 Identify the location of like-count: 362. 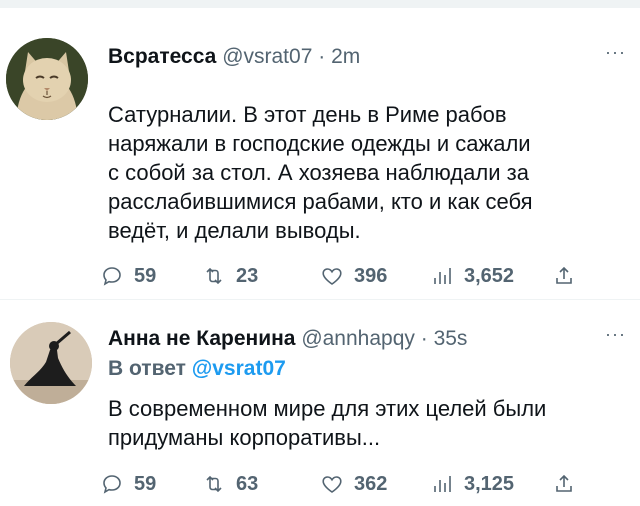
(371, 483).